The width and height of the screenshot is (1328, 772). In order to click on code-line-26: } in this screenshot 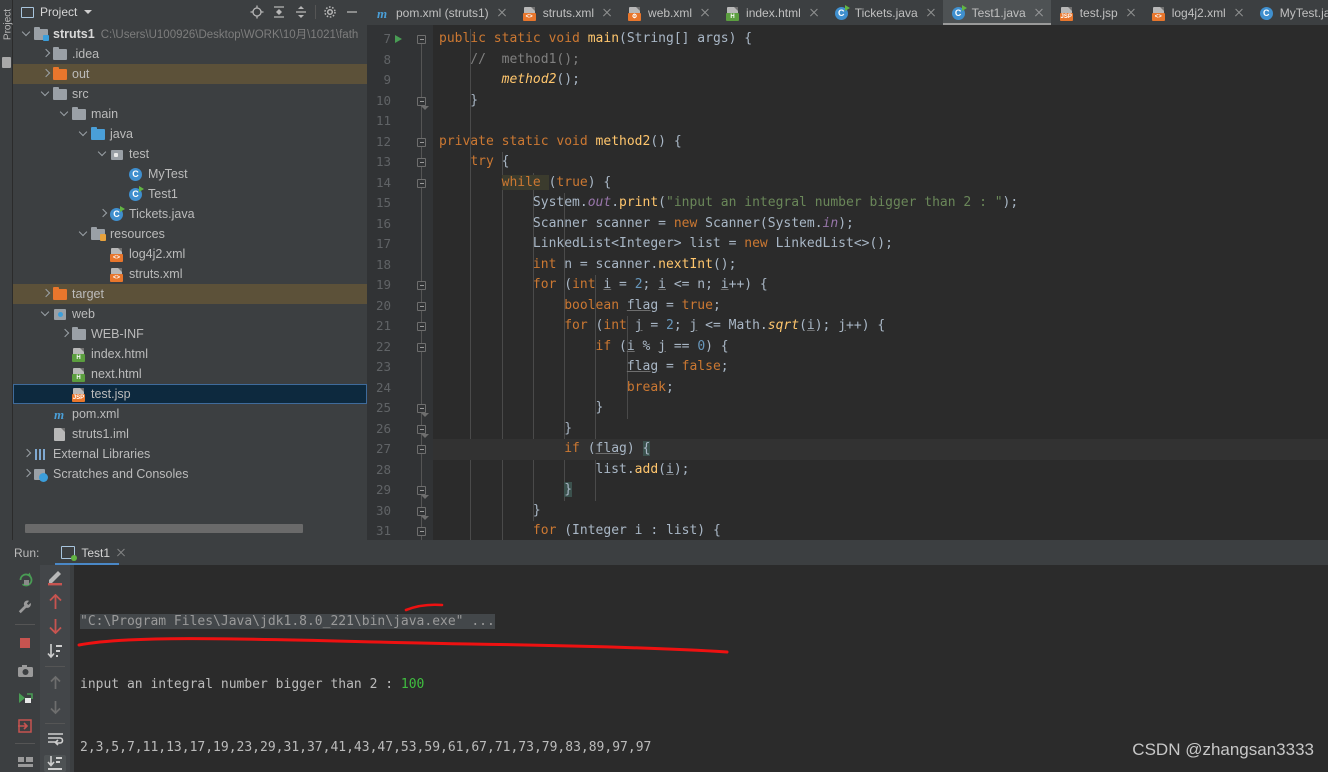, I will do `click(880, 429)`.